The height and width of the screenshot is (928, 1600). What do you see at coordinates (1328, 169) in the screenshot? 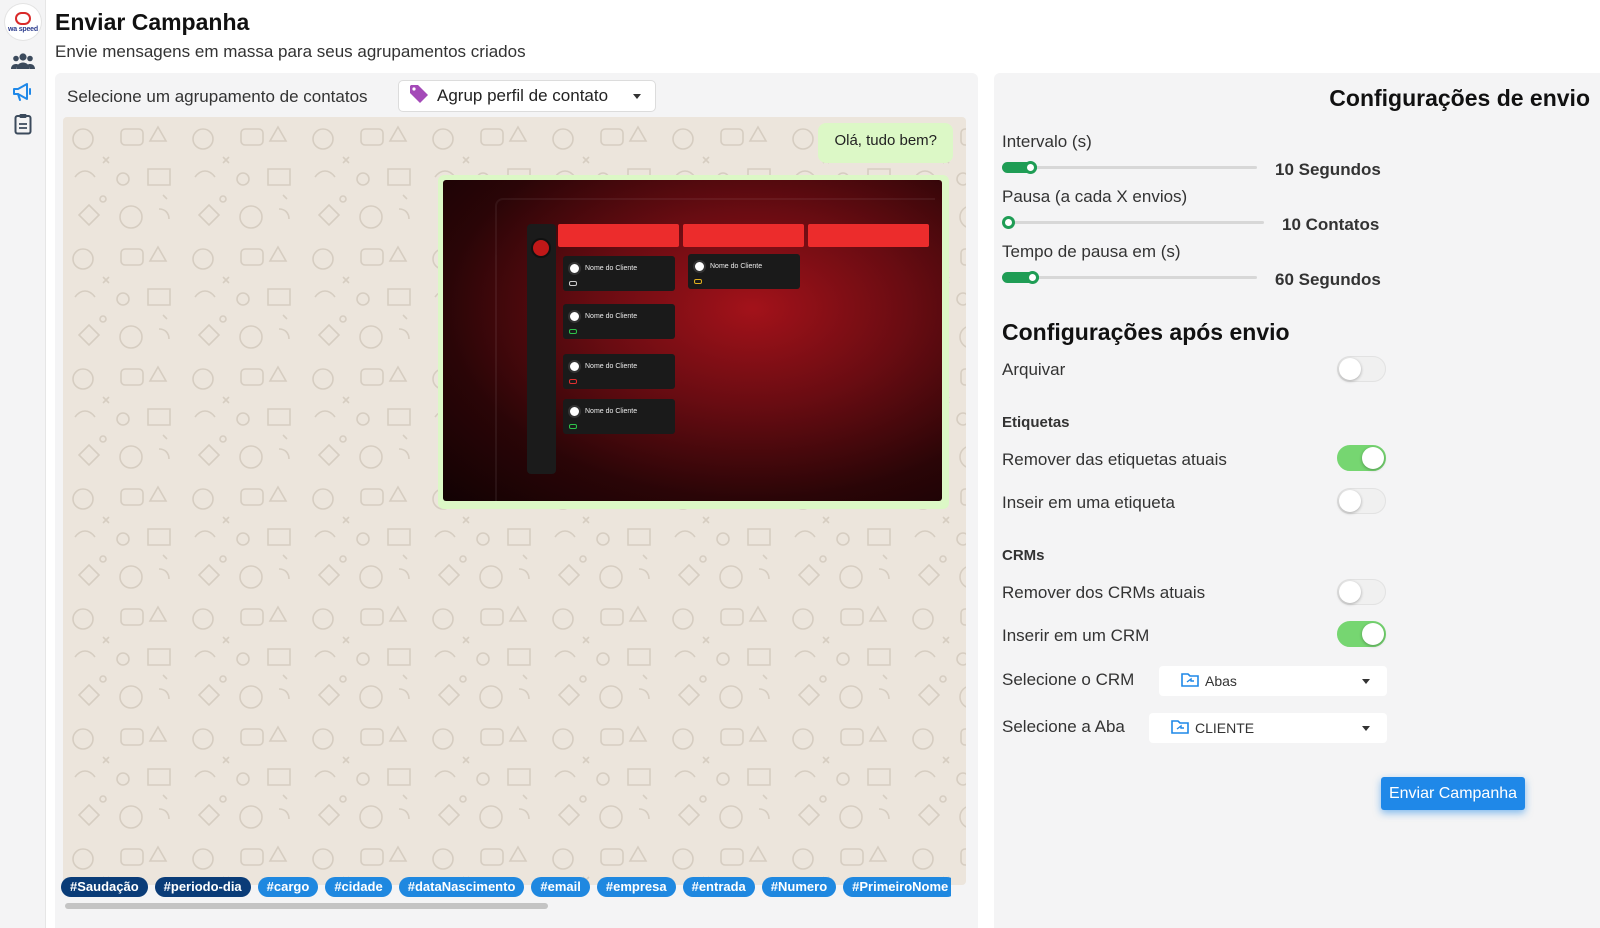
I see `interval-value: 10 Segundos` at bounding box center [1328, 169].